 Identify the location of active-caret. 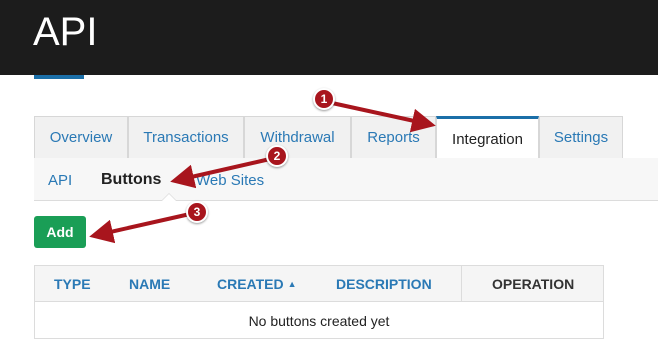
(169, 197).